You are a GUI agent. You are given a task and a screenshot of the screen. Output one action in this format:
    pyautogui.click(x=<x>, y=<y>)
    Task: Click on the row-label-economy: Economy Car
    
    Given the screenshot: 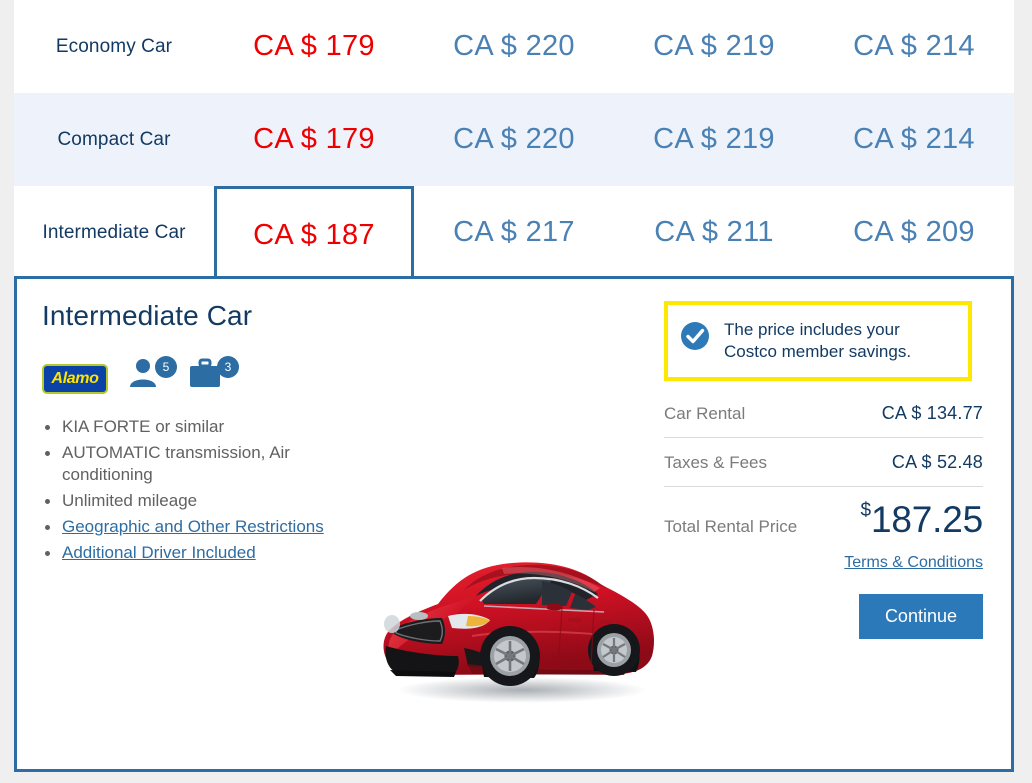 What is the action you would take?
    pyautogui.click(x=114, y=46)
    